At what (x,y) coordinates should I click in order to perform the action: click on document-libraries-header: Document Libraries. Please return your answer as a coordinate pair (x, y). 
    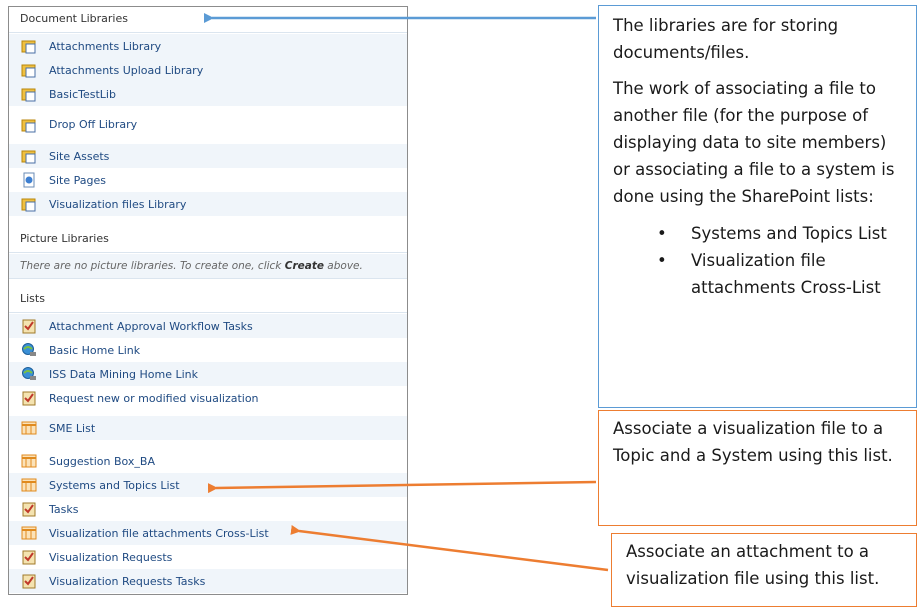
    Looking at the image, I should click on (208, 20).